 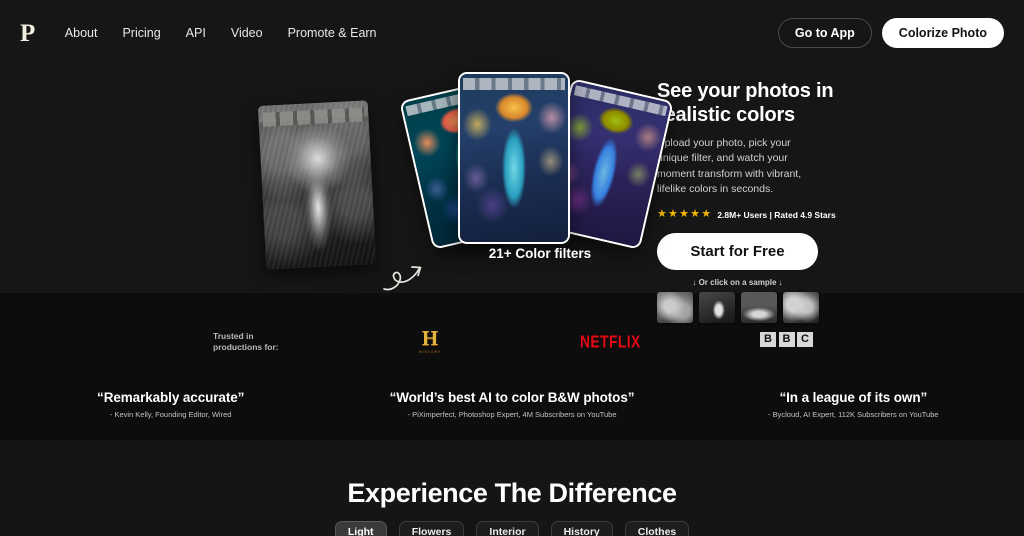 I want to click on trusted-in-productions-label: Trusted in productions for:, so click(x=246, y=342).